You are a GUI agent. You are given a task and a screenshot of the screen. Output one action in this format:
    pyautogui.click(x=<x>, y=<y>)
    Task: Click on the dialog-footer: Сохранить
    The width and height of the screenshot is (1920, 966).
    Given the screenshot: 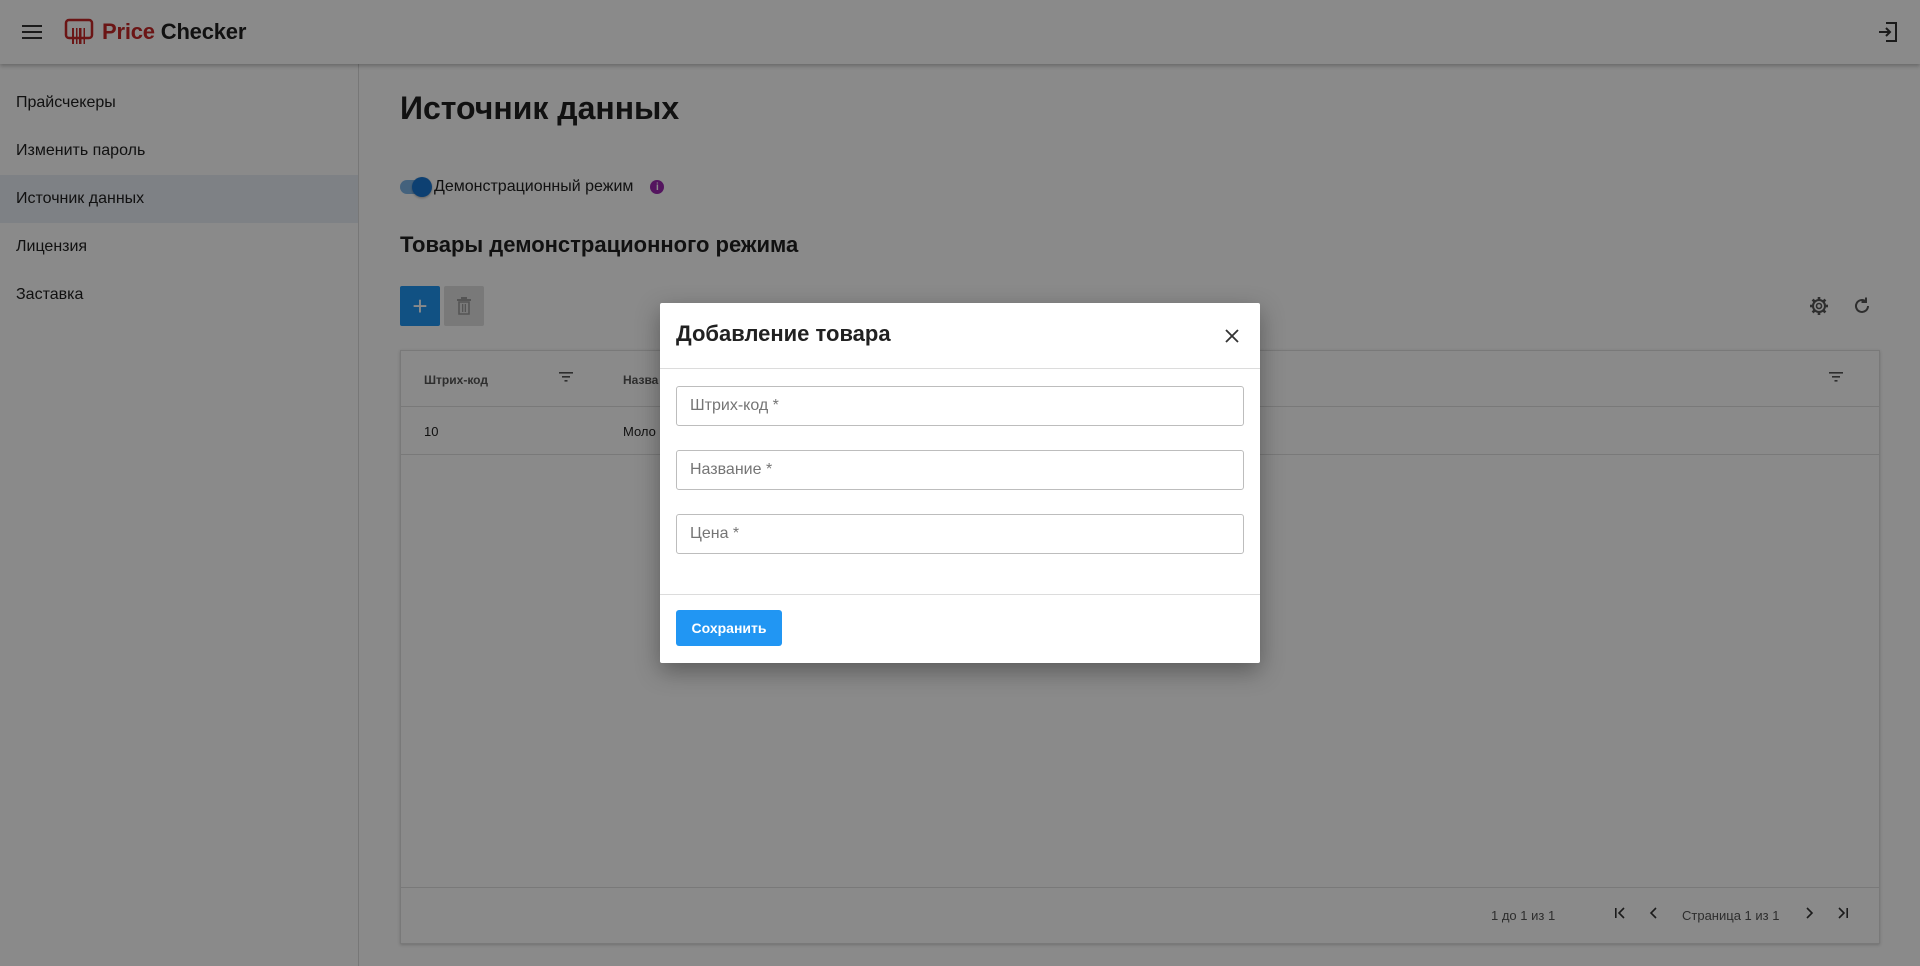 What is the action you would take?
    pyautogui.click(x=960, y=628)
    